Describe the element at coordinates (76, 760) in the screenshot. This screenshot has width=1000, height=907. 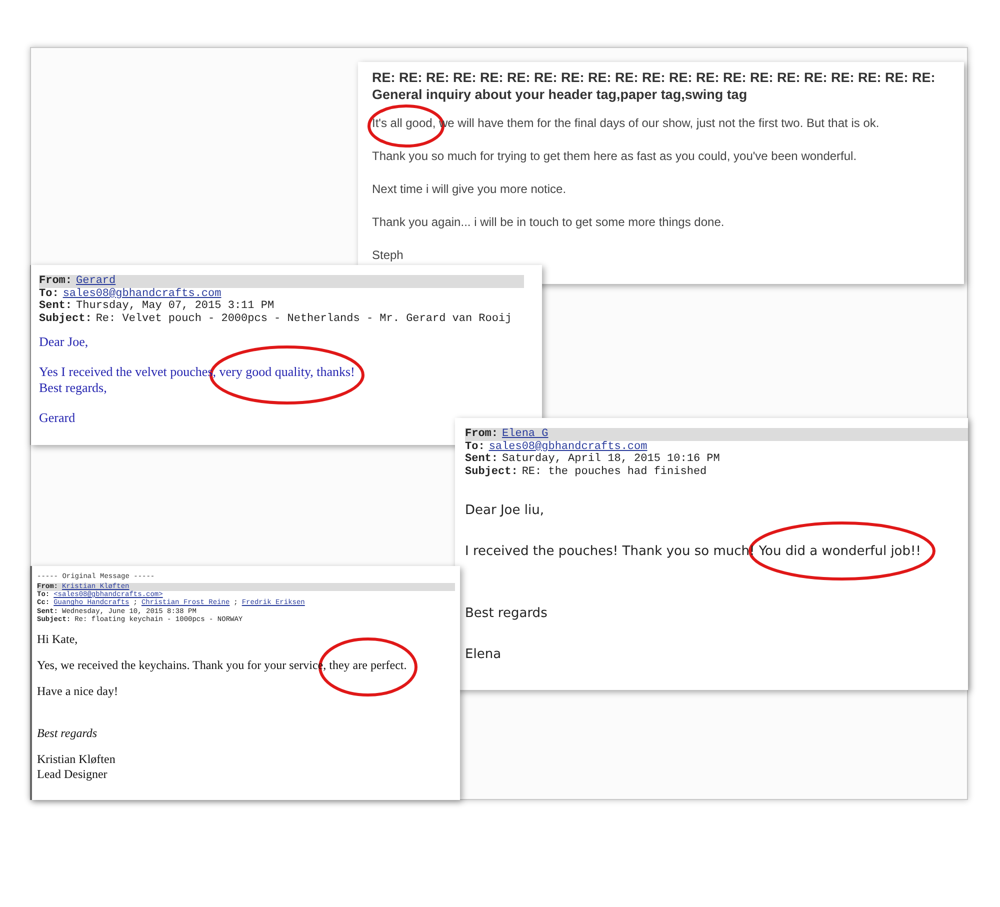
I see `message-text: Kristian Kløften` at that location.